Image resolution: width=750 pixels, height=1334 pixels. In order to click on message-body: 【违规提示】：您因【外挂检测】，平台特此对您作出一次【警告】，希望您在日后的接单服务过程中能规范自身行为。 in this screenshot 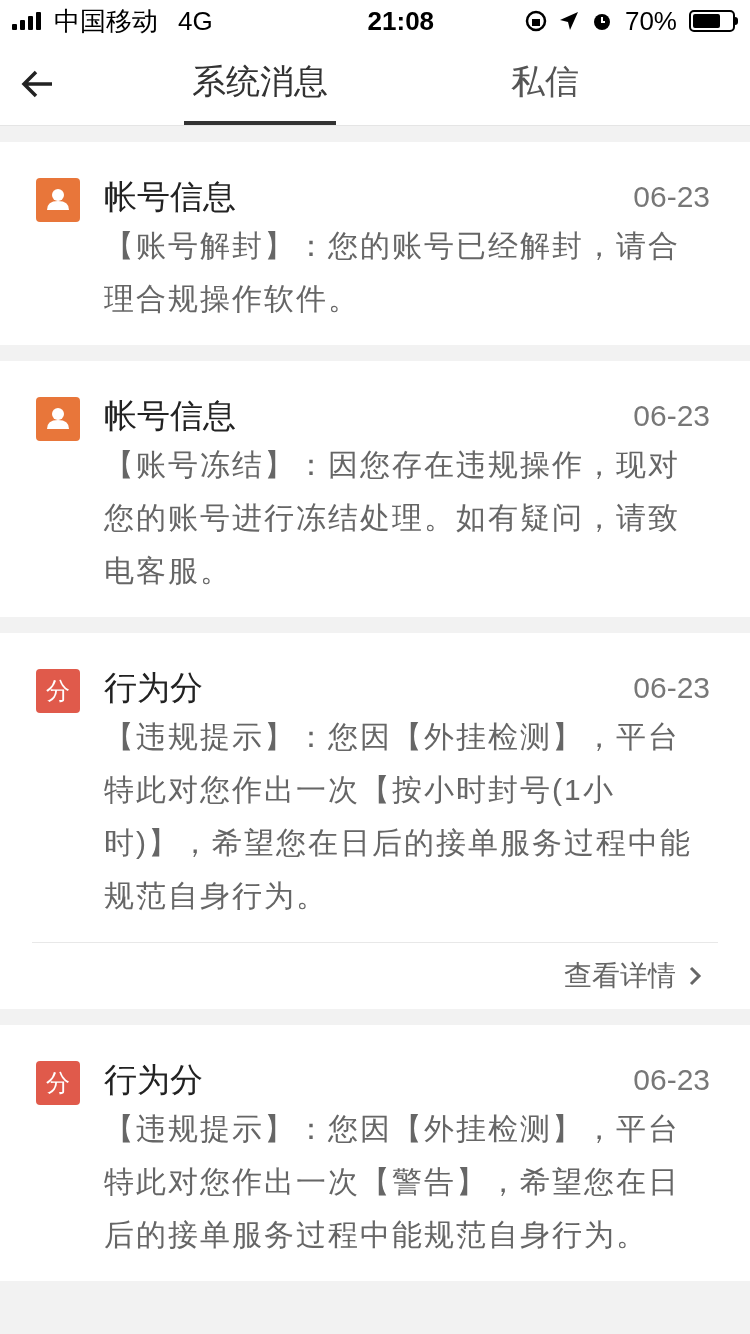, I will do `click(392, 1182)`.